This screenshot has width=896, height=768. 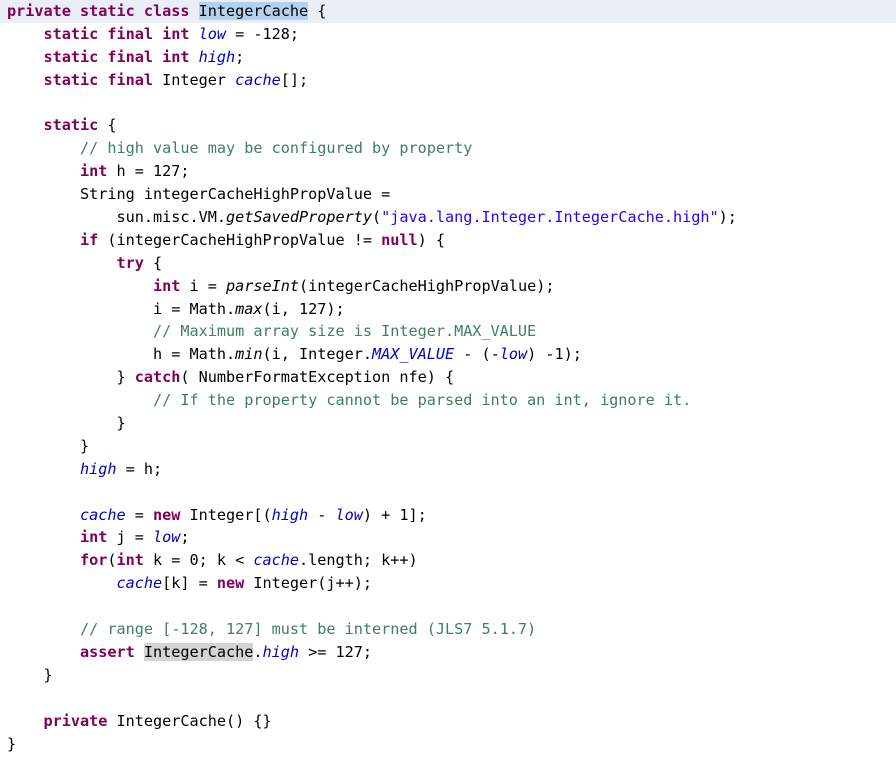 What do you see at coordinates (448, 80) in the screenshot?
I see `code-line: static final Integer cache[];` at bounding box center [448, 80].